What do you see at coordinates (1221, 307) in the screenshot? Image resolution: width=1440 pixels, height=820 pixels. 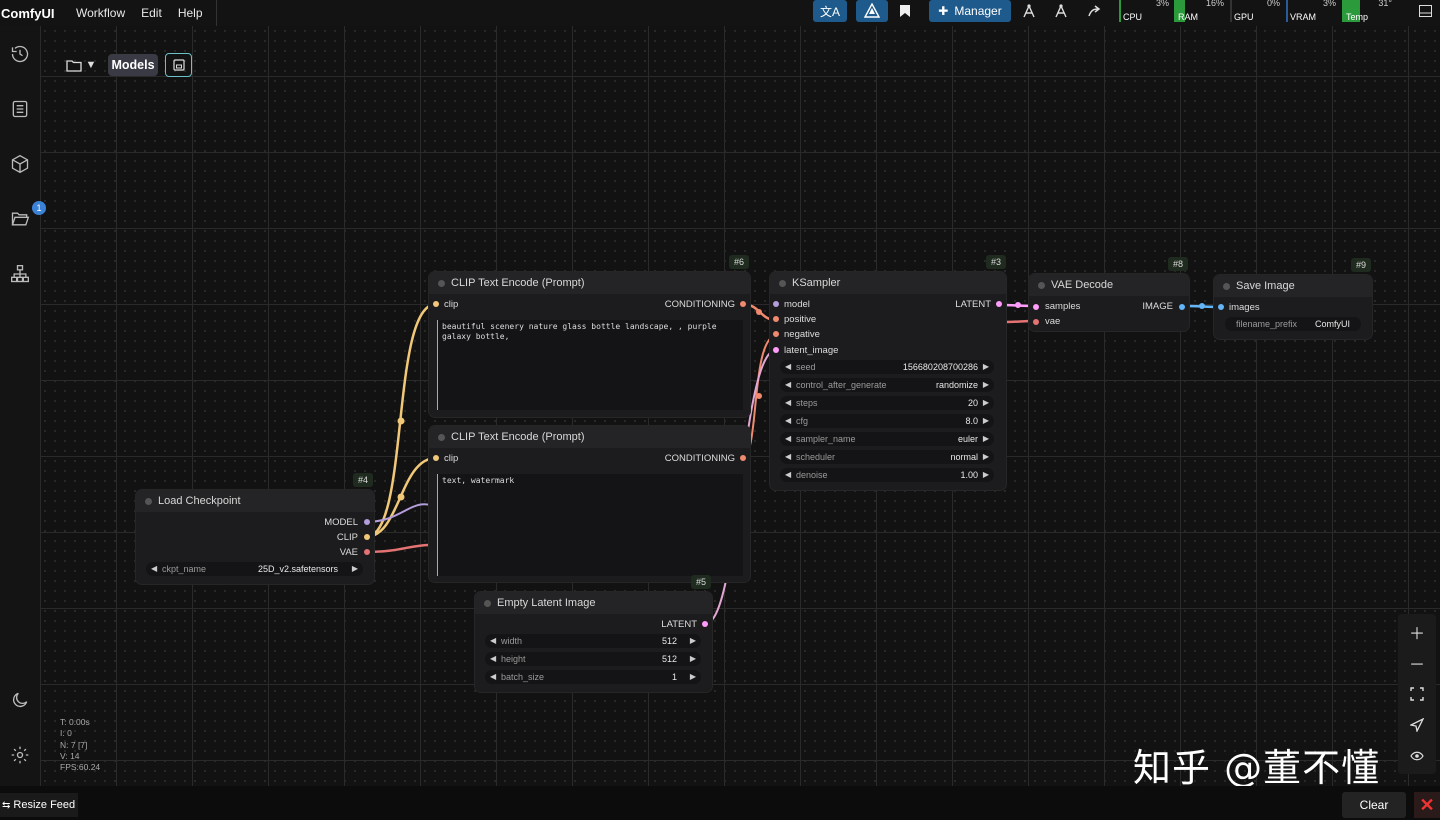 I see `images-input-slot` at bounding box center [1221, 307].